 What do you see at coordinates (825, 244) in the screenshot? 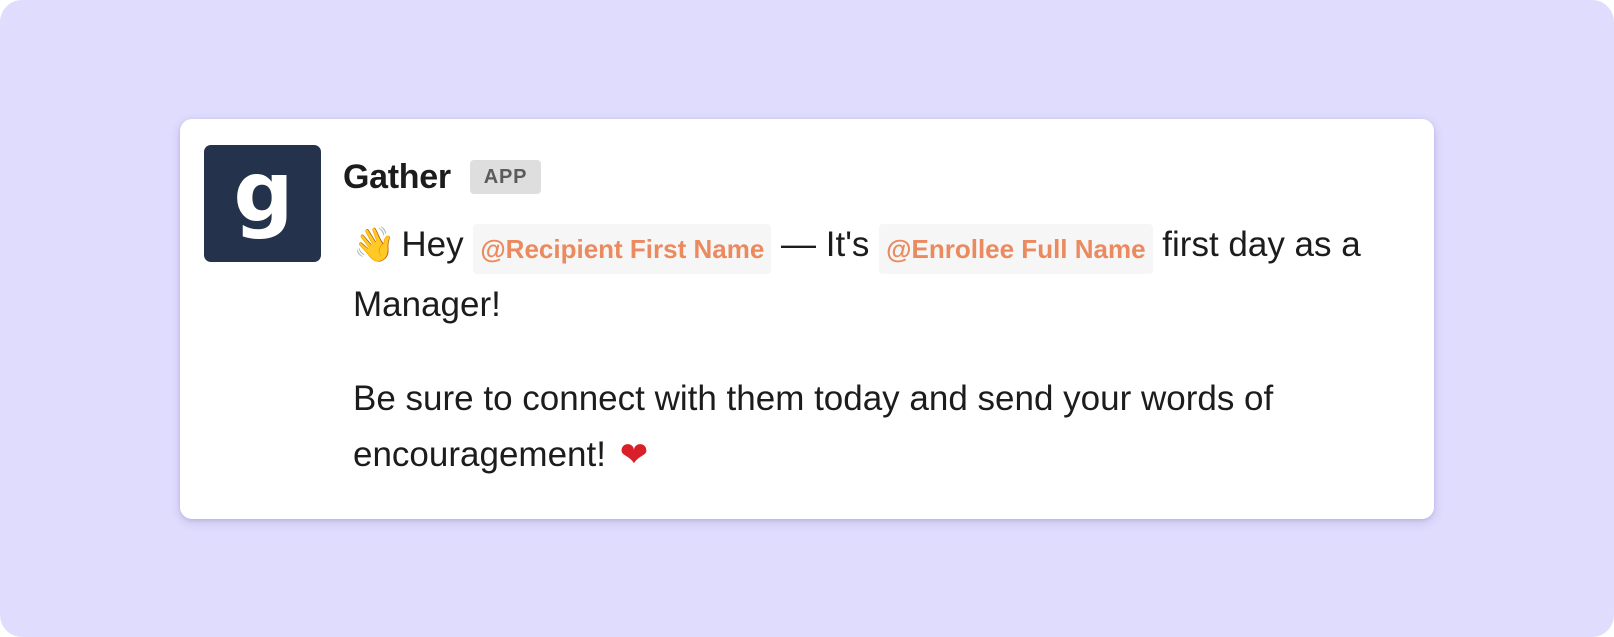
I see `dash-text: — It's` at bounding box center [825, 244].